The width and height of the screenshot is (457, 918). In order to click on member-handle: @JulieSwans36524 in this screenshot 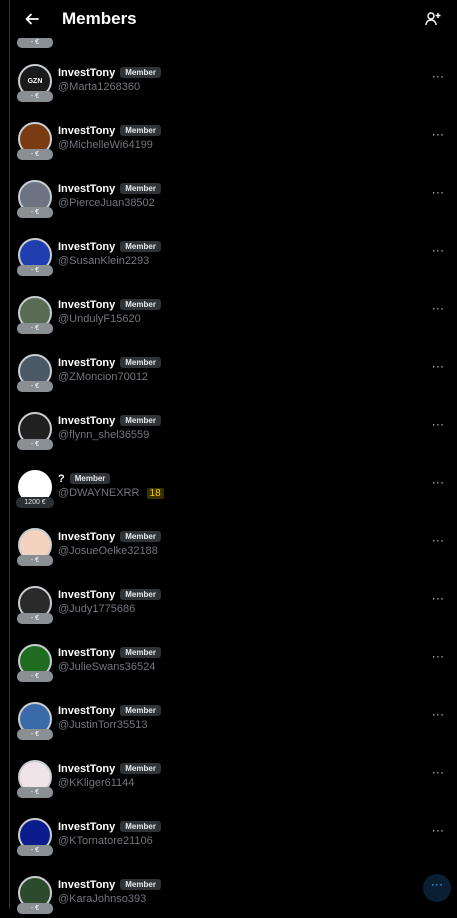, I will do `click(106, 667)`.